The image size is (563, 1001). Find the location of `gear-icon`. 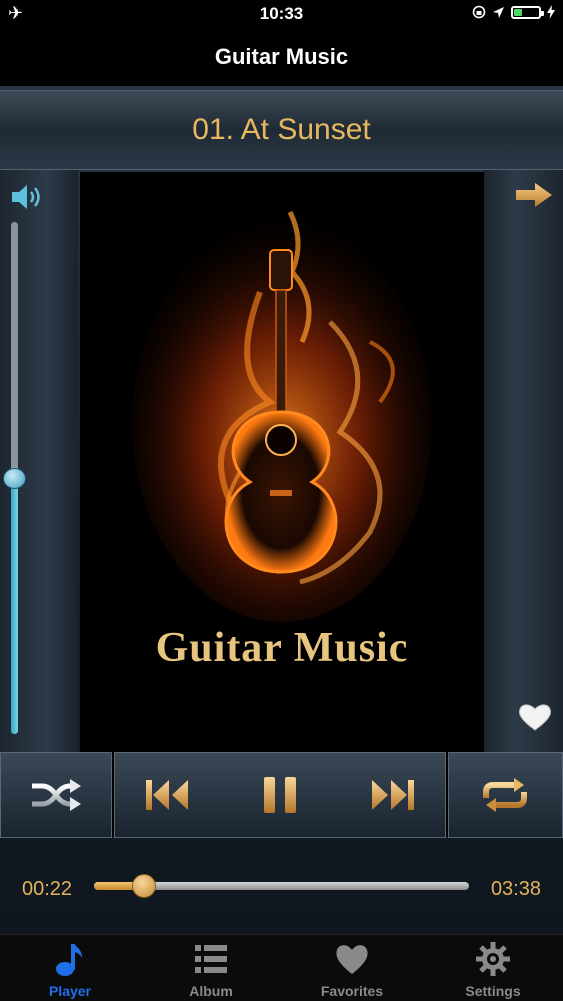

gear-icon is located at coordinates (493, 959).